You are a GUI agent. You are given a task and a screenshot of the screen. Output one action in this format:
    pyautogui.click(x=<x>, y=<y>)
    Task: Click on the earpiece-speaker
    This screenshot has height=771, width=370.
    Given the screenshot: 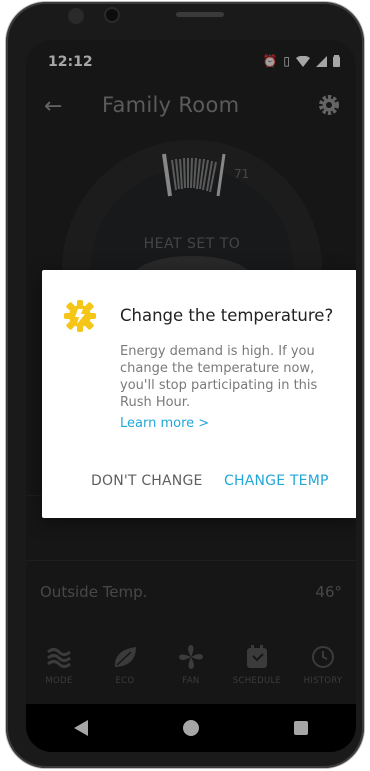 What is the action you would take?
    pyautogui.click(x=200, y=14)
    